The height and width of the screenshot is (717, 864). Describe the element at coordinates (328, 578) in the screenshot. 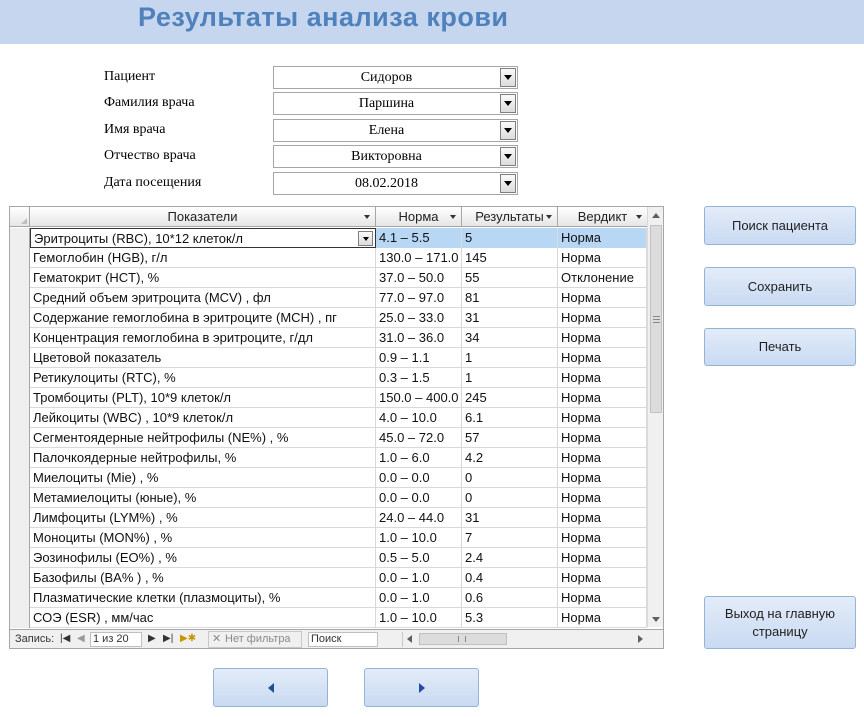

I see `table-row: Базофилы (BA% ) , % 0.0 – 1.0 0.4 Норма` at that location.